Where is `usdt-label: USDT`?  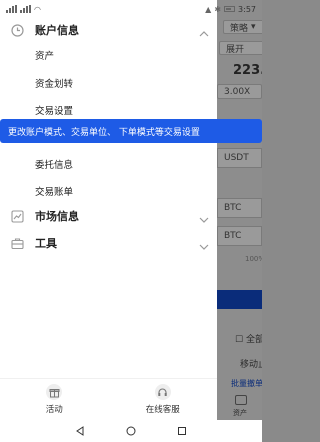 usdt-label: USDT is located at coordinates (236, 158).